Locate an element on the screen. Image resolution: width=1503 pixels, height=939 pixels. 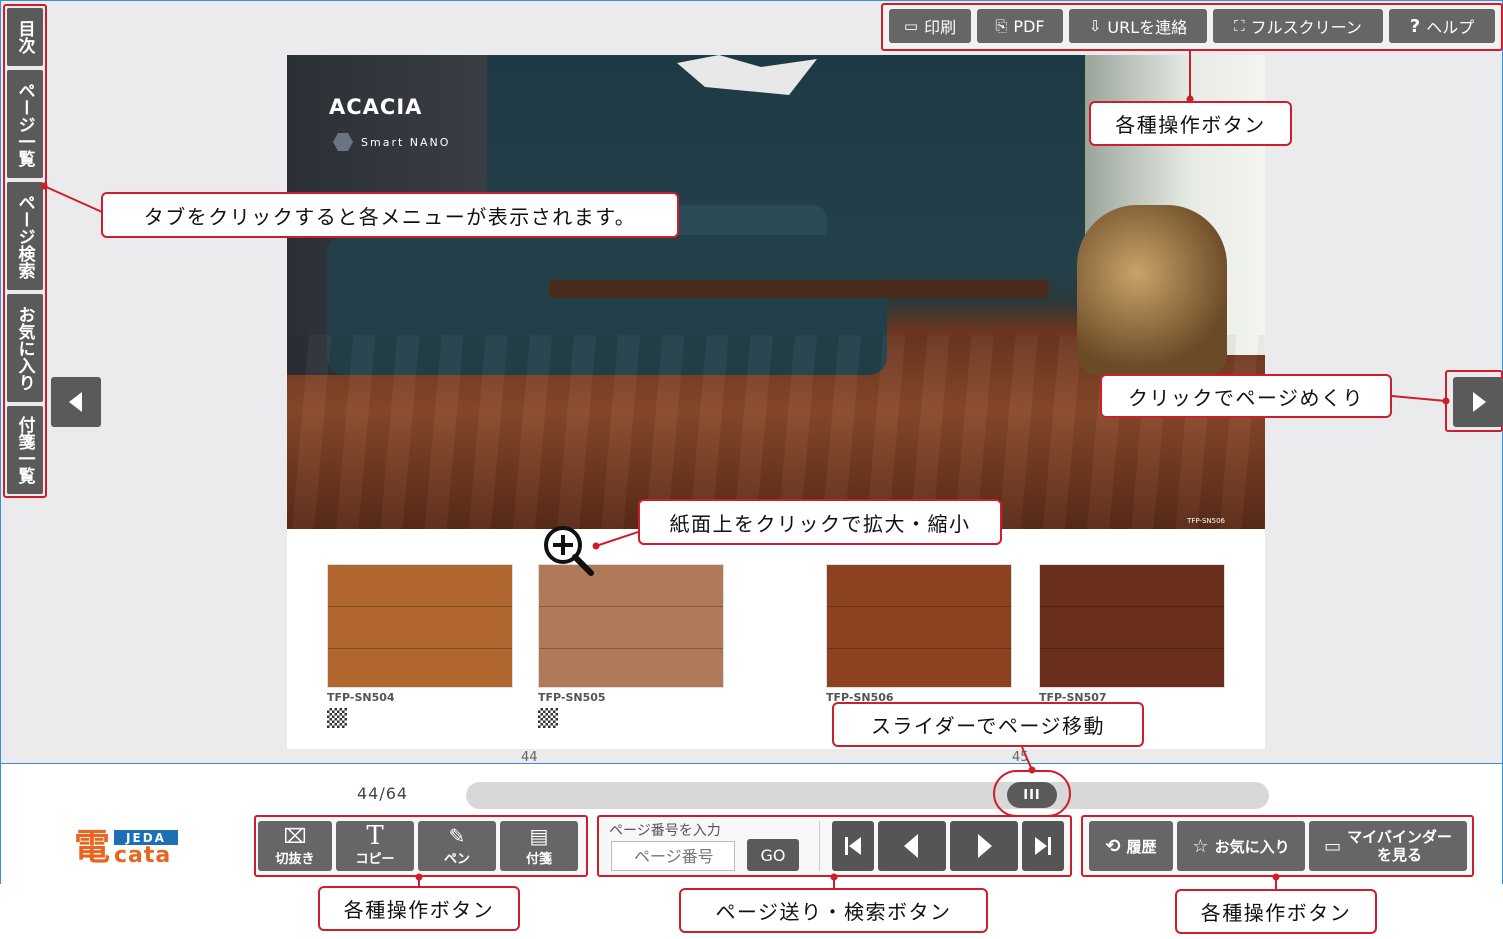
text-copy-button: T コピー is located at coordinates (375, 846).